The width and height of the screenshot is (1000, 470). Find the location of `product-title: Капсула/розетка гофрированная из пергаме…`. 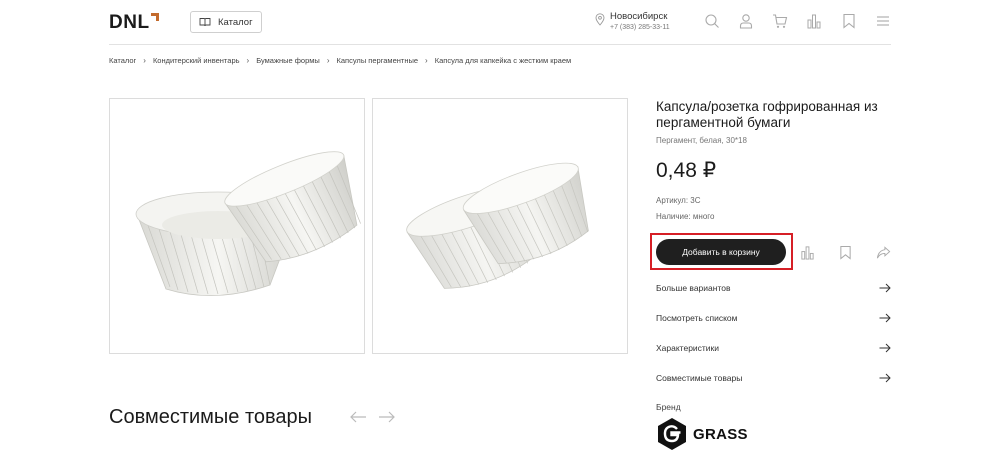

product-title: Капсула/розетка гофрированная из пергаме… is located at coordinates (767, 114).